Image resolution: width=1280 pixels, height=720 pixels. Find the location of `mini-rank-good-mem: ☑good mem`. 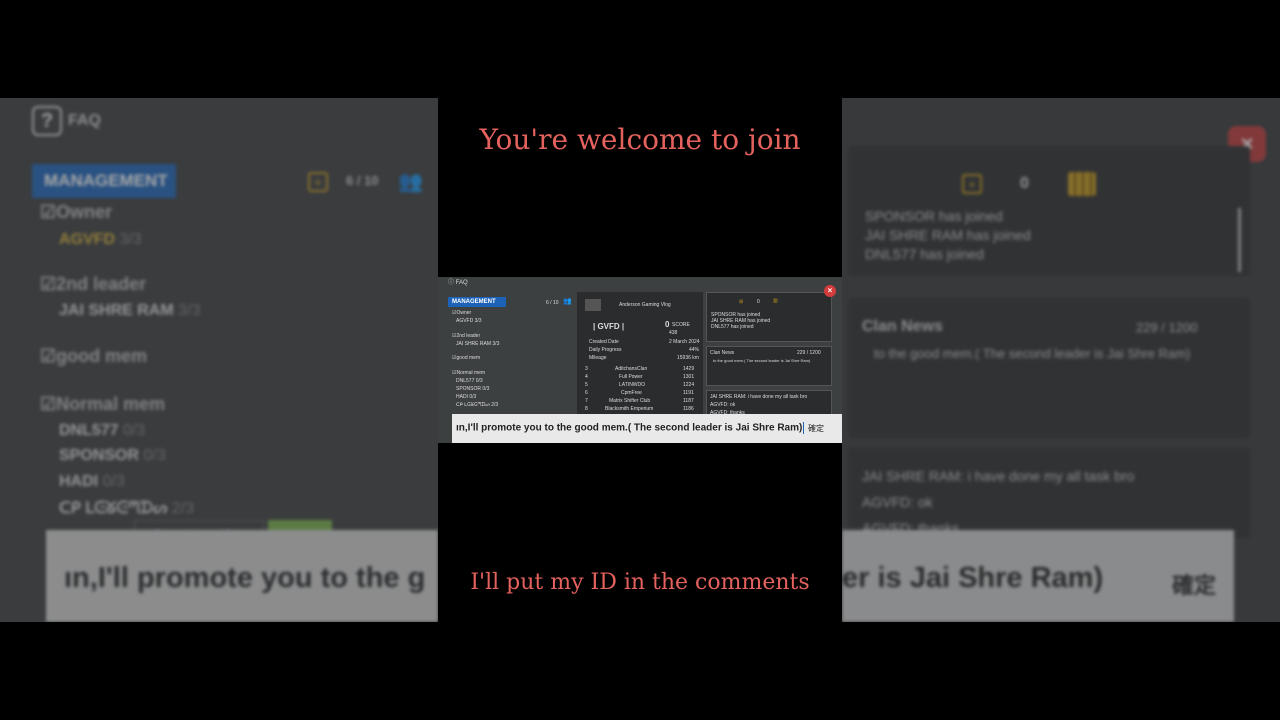

mini-rank-good-mem: ☑good mem is located at coordinates (466, 358).